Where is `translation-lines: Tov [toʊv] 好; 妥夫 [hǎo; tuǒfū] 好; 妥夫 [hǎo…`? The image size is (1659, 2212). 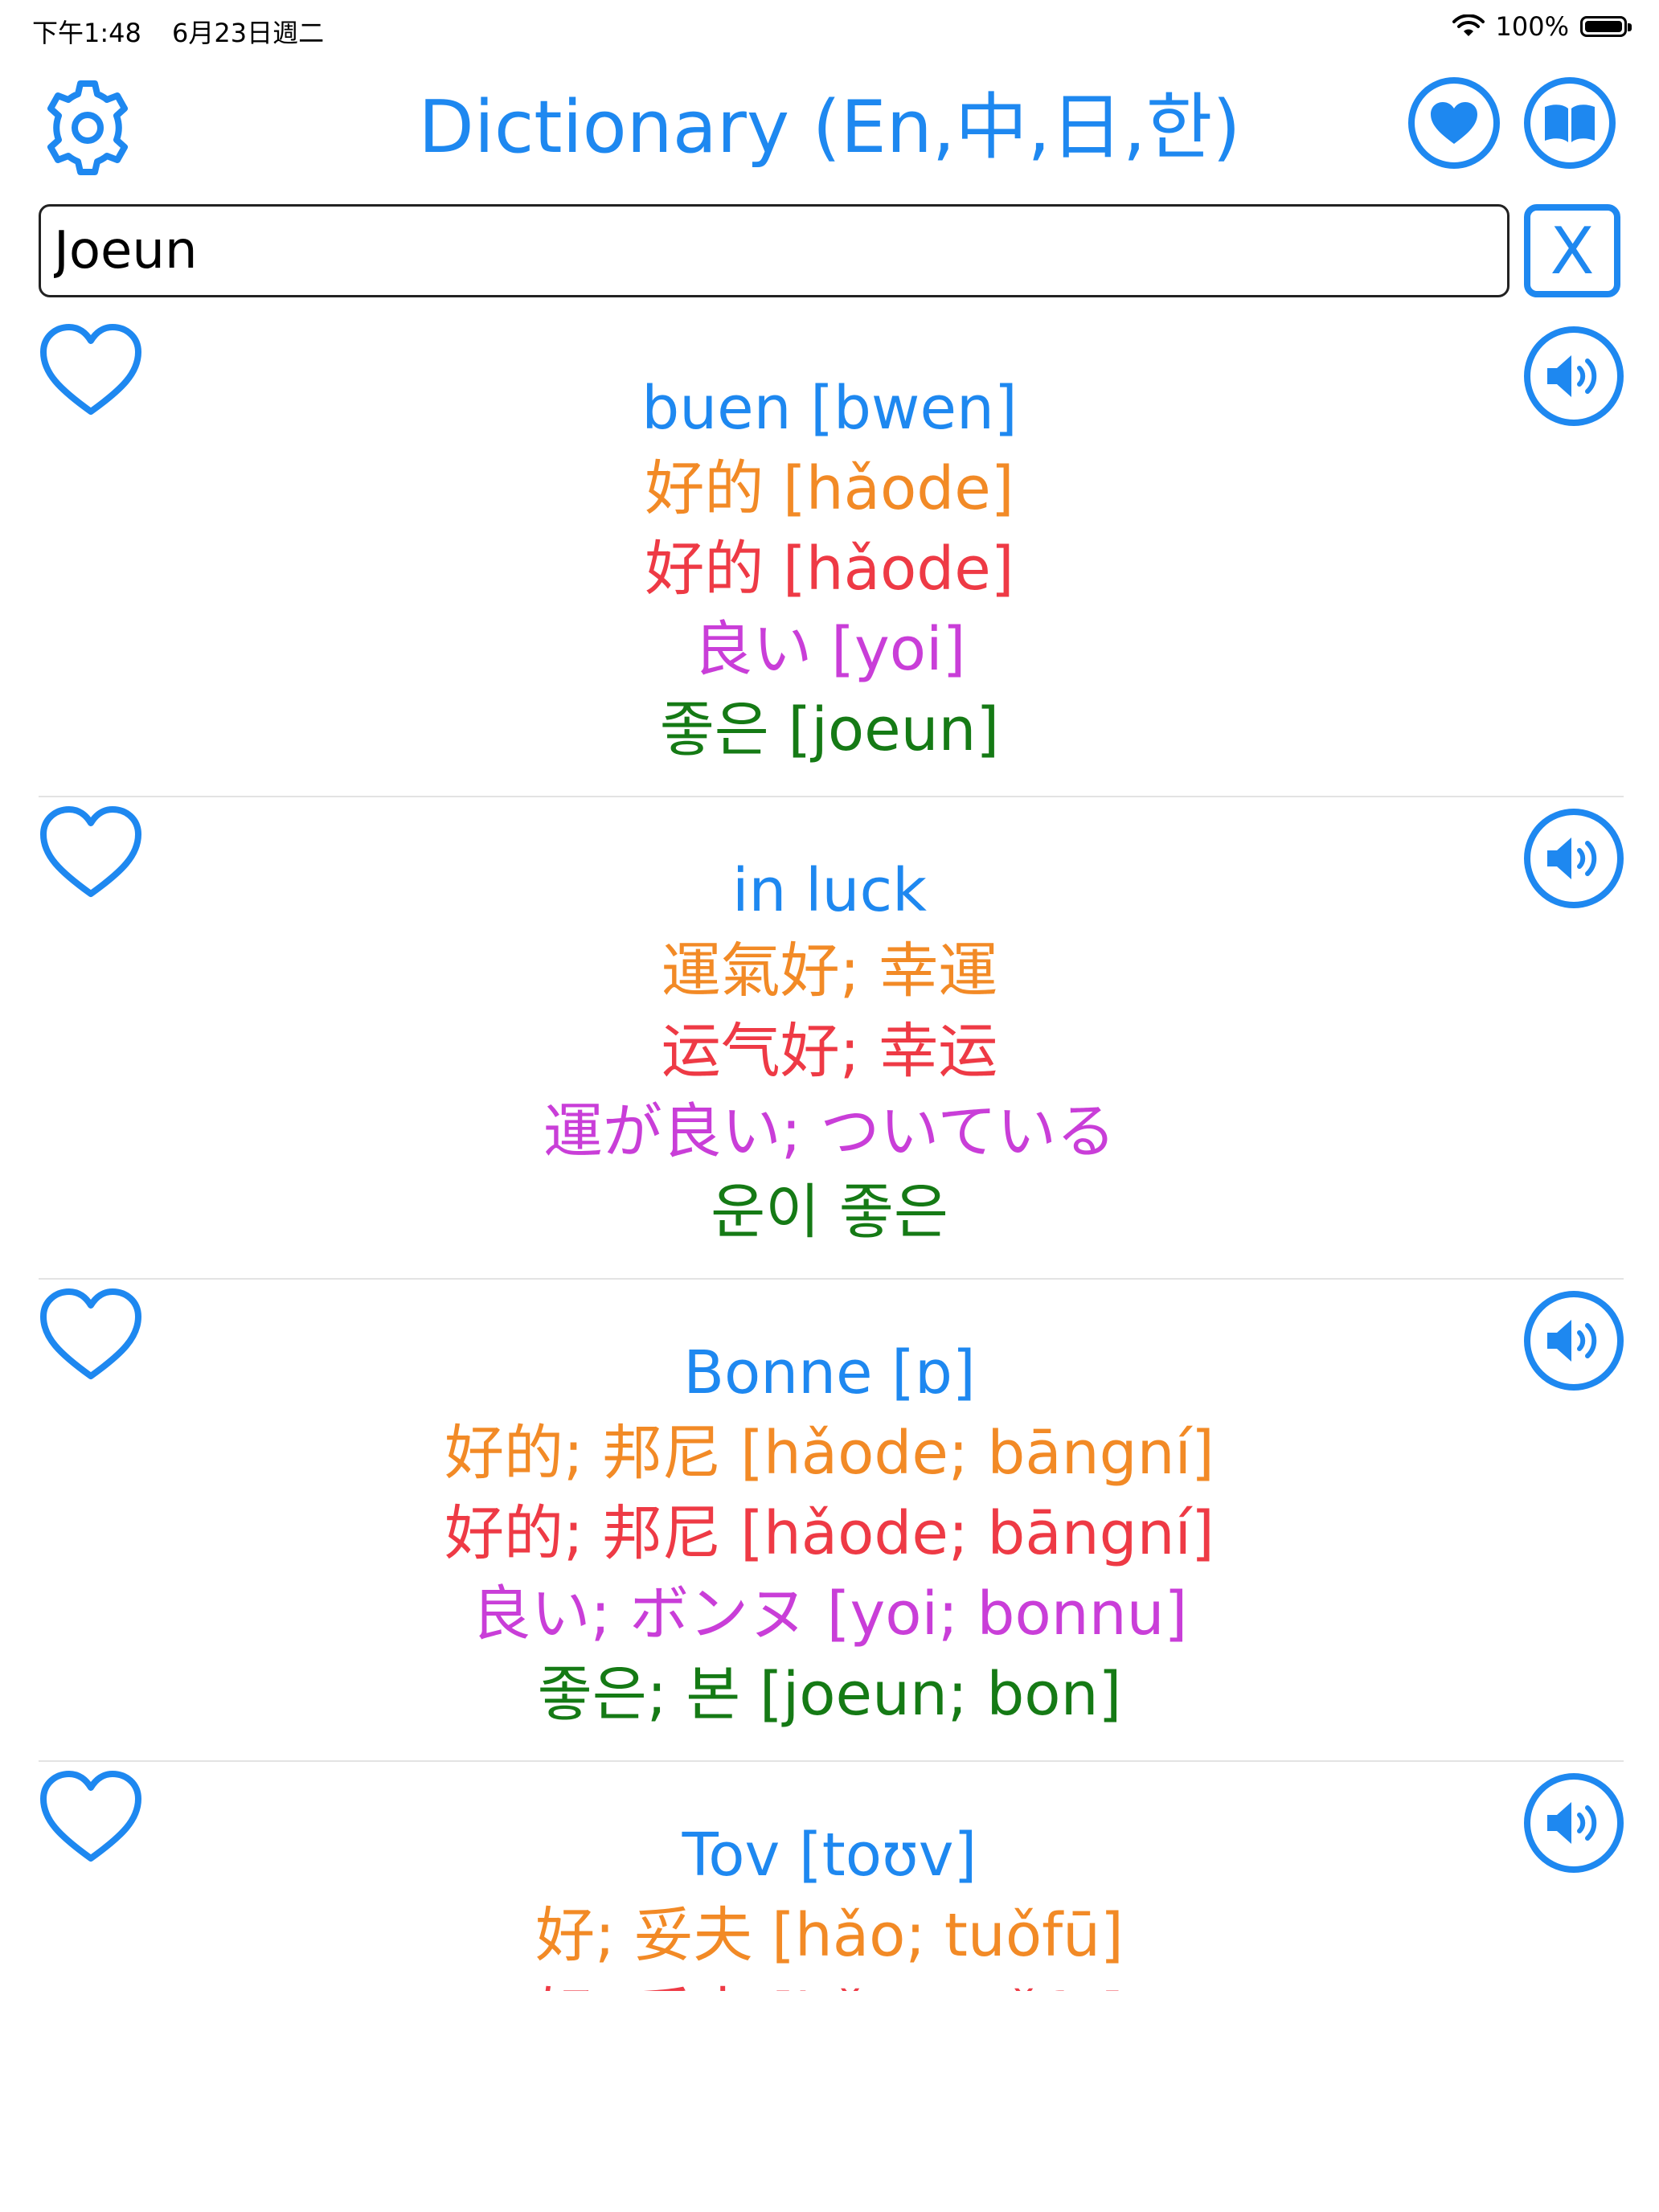 translation-lines: Tov [toʊv] 好; 妥夫 [hǎo; tuǒfū] 好; 妥夫 [hǎo… is located at coordinates (829, 1903).